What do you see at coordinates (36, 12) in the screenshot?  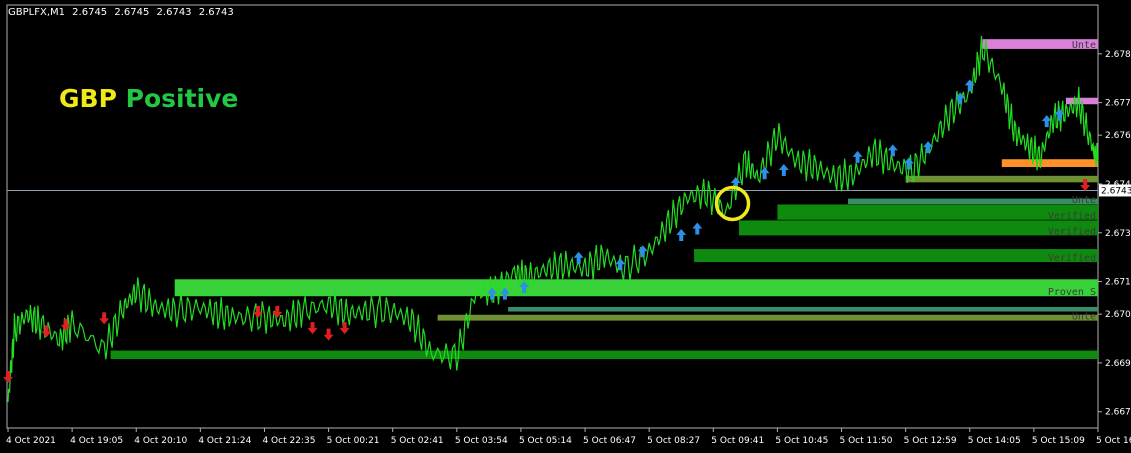 I see `symbol-label: GBPLFX,M1` at bounding box center [36, 12].